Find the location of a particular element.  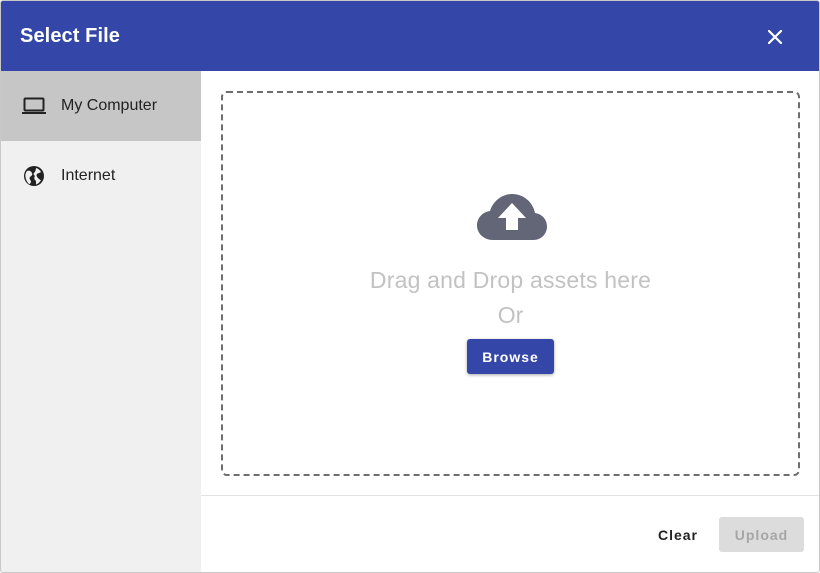

drop-instruction-text: Drag and Drop assets here is located at coordinates (510, 280).